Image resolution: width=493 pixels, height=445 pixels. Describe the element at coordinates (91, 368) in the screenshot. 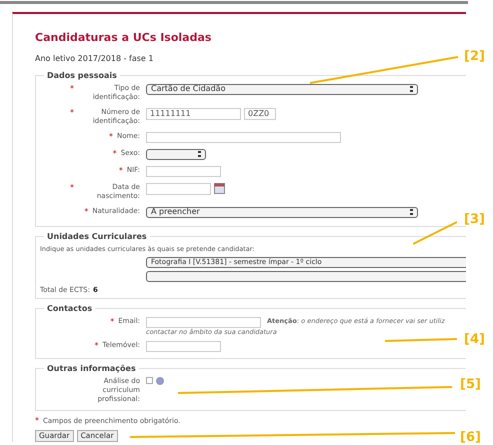

I see `section-legend: Outras informações` at that location.